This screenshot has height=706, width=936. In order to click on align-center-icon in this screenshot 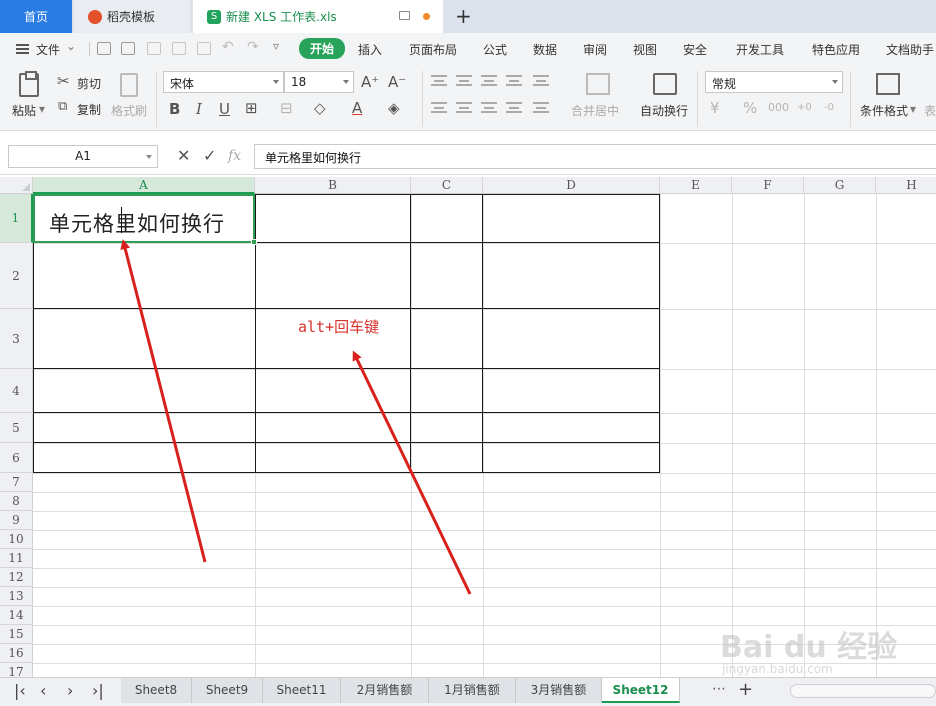, I will do `click(464, 107)`.